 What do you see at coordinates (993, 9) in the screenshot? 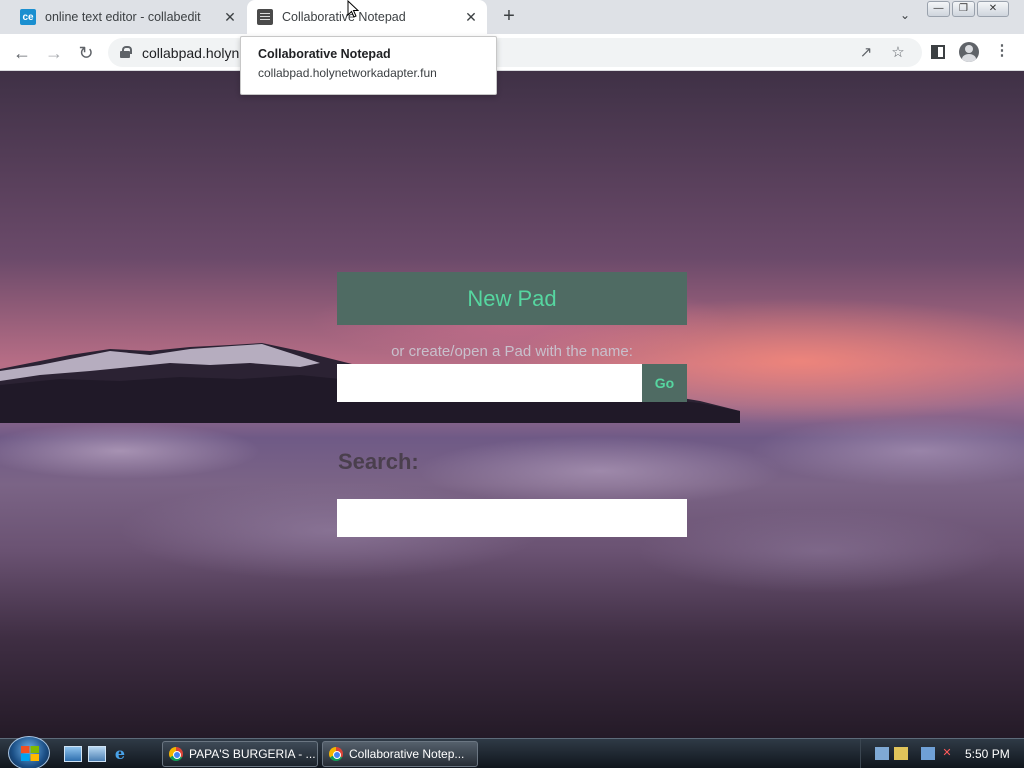
I see `close-window-button: ✕` at bounding box center [993, 9].